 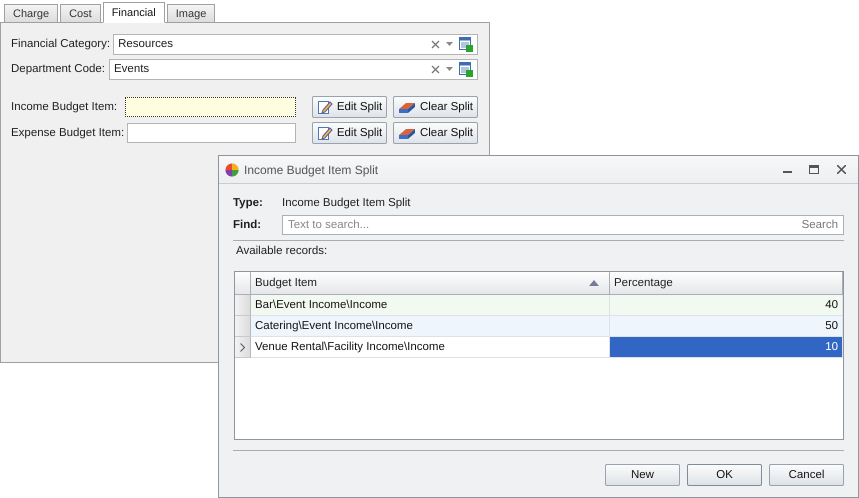 I want to click on records-label: Available records:, so click(x=281, y=251).